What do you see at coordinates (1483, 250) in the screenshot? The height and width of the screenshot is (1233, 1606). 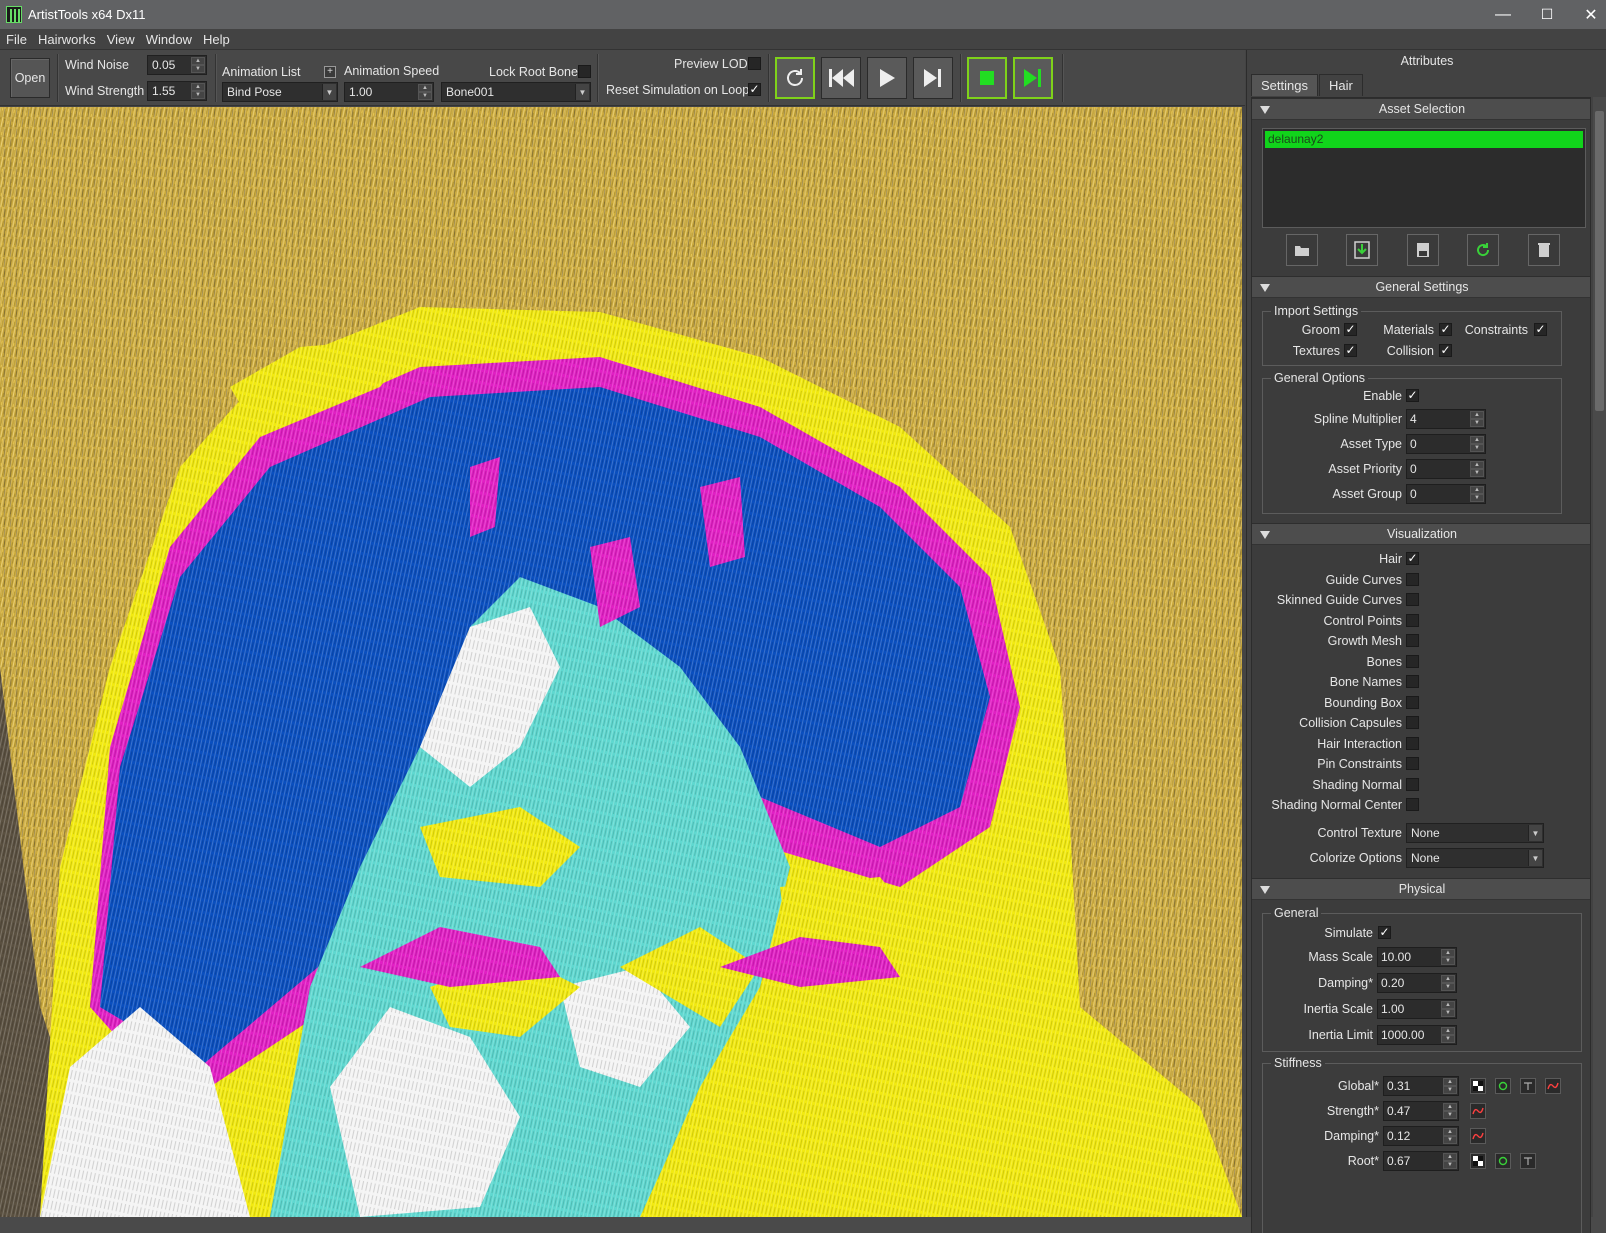 I see `reload-button` at bounding box center [1483, 250].